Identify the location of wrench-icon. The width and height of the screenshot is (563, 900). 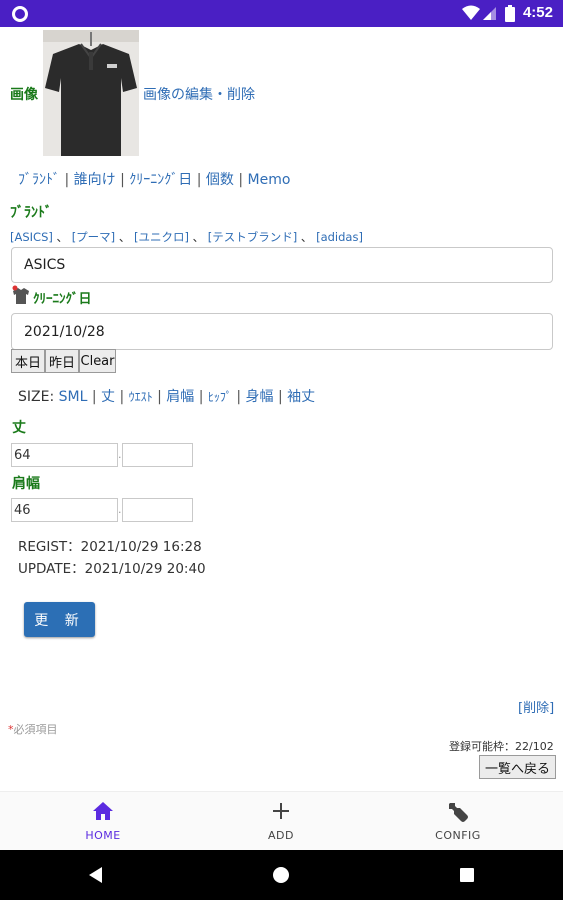
(458, 812).